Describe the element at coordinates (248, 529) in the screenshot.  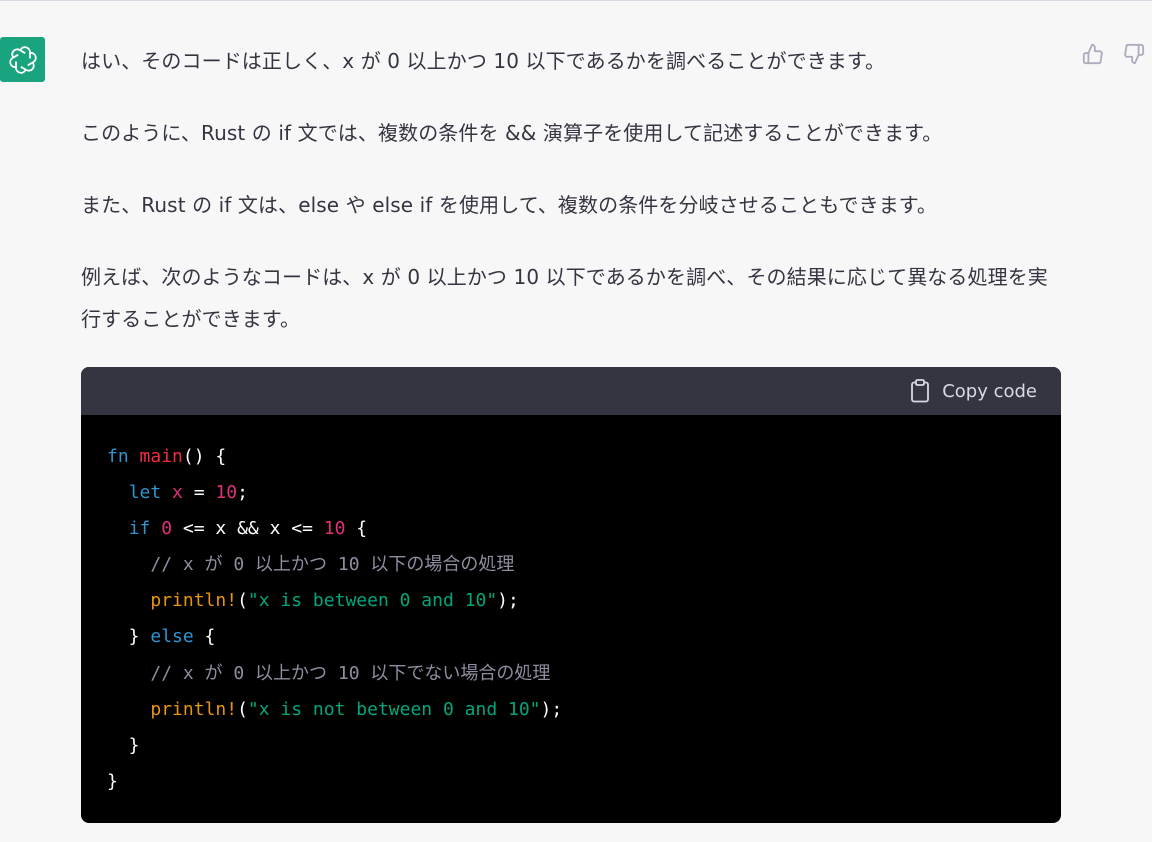
I see `code-text: <= x && x <=` at that location.